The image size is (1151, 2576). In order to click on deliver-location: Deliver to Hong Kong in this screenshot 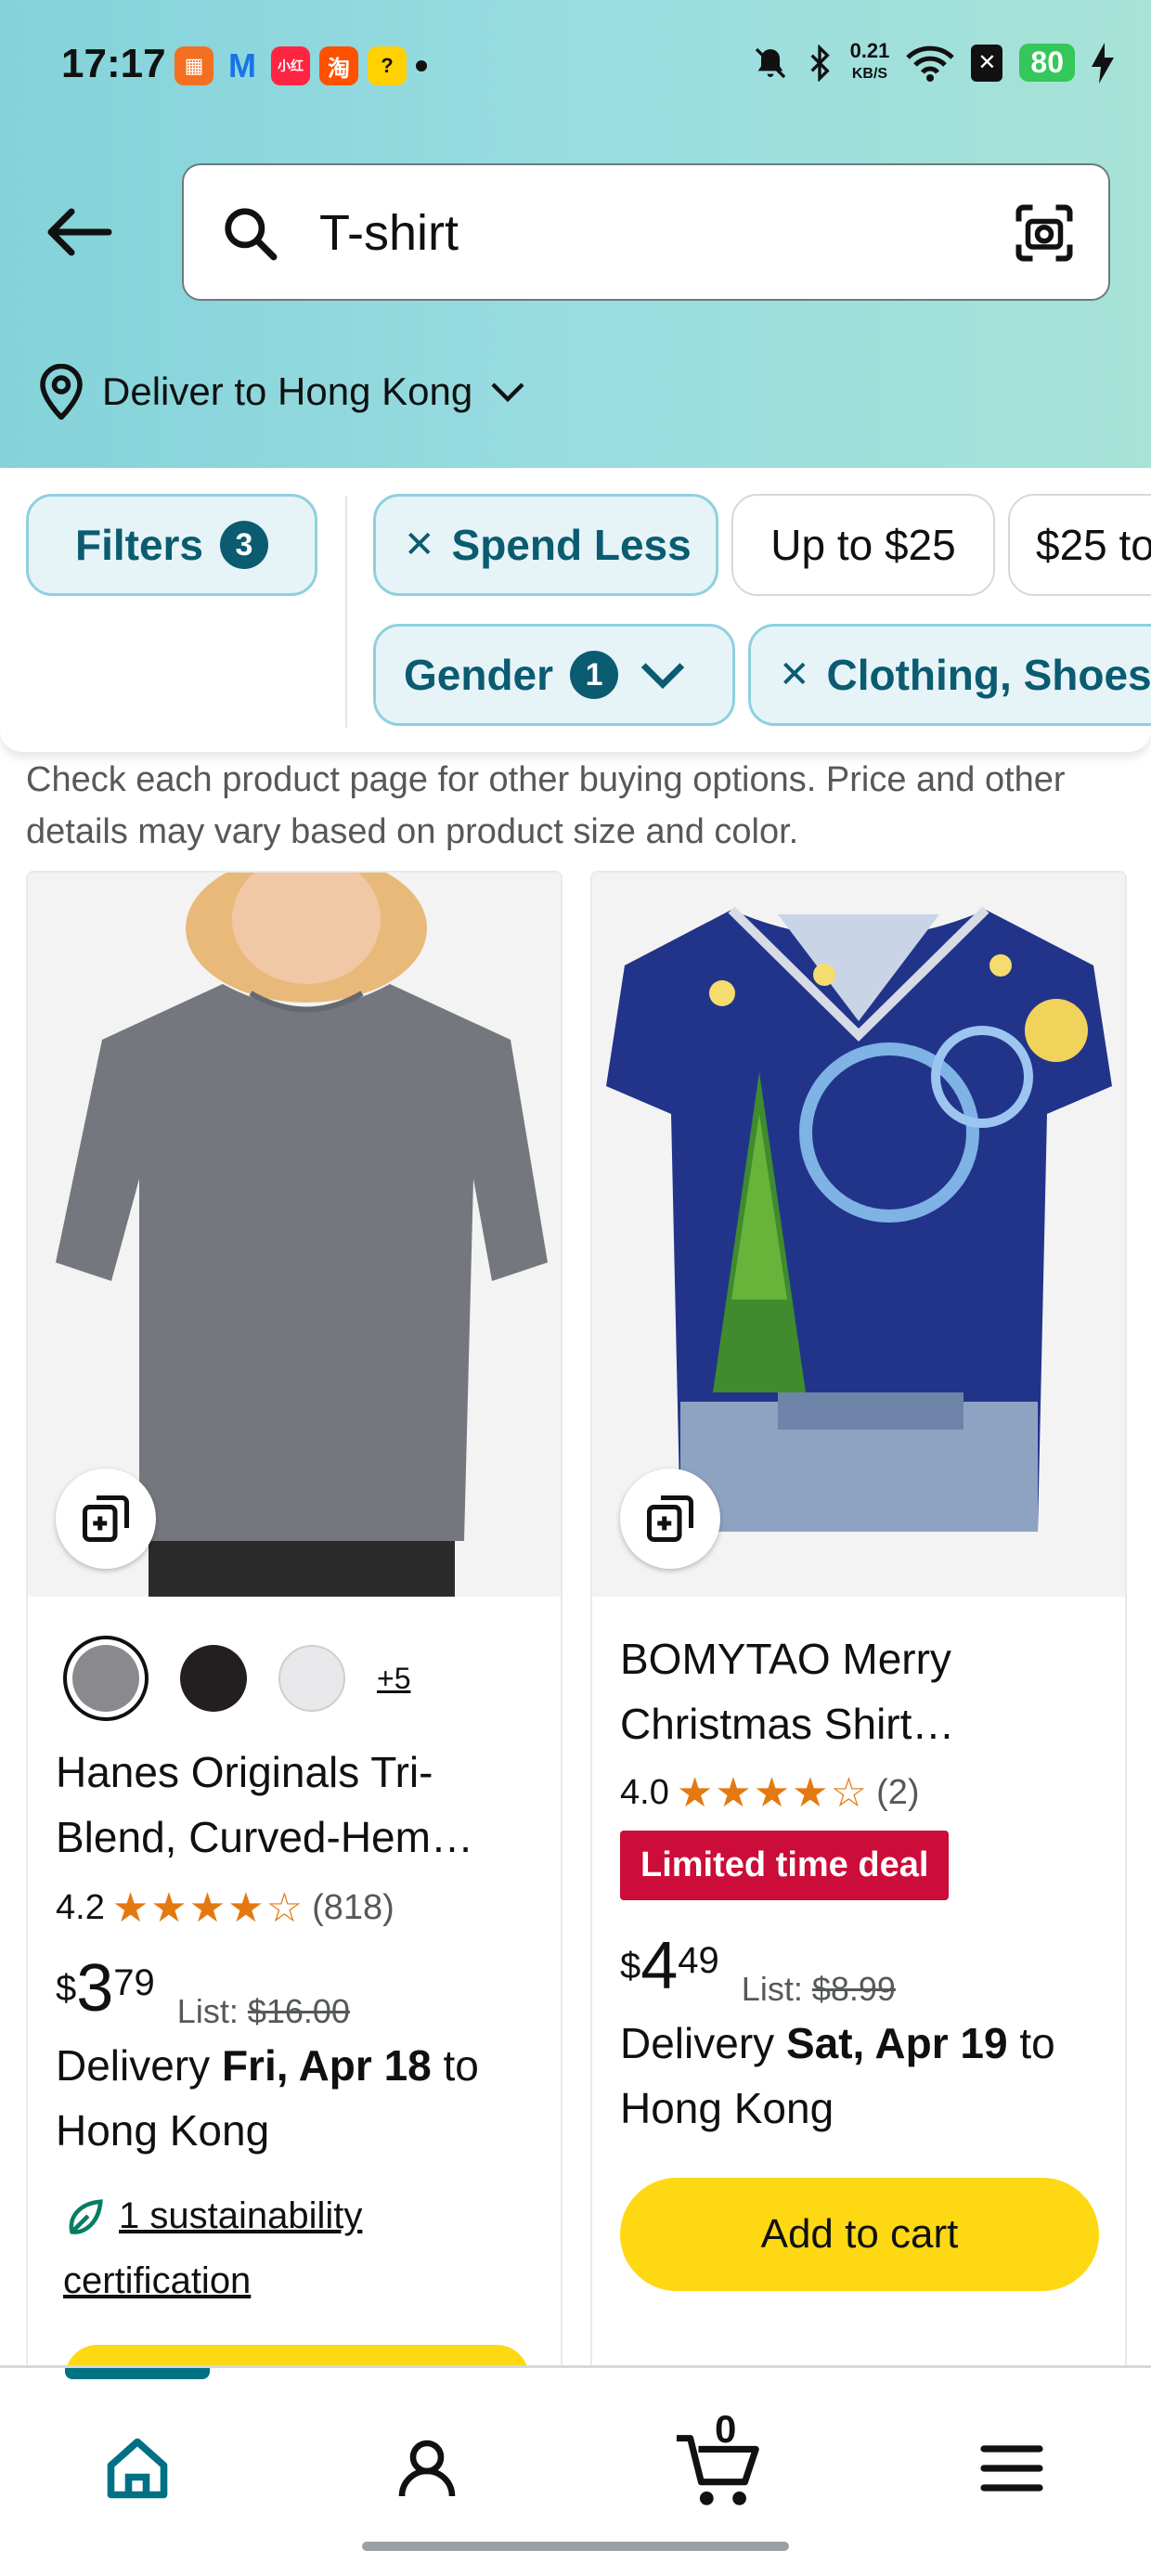, I will do `click(281, 392)`.